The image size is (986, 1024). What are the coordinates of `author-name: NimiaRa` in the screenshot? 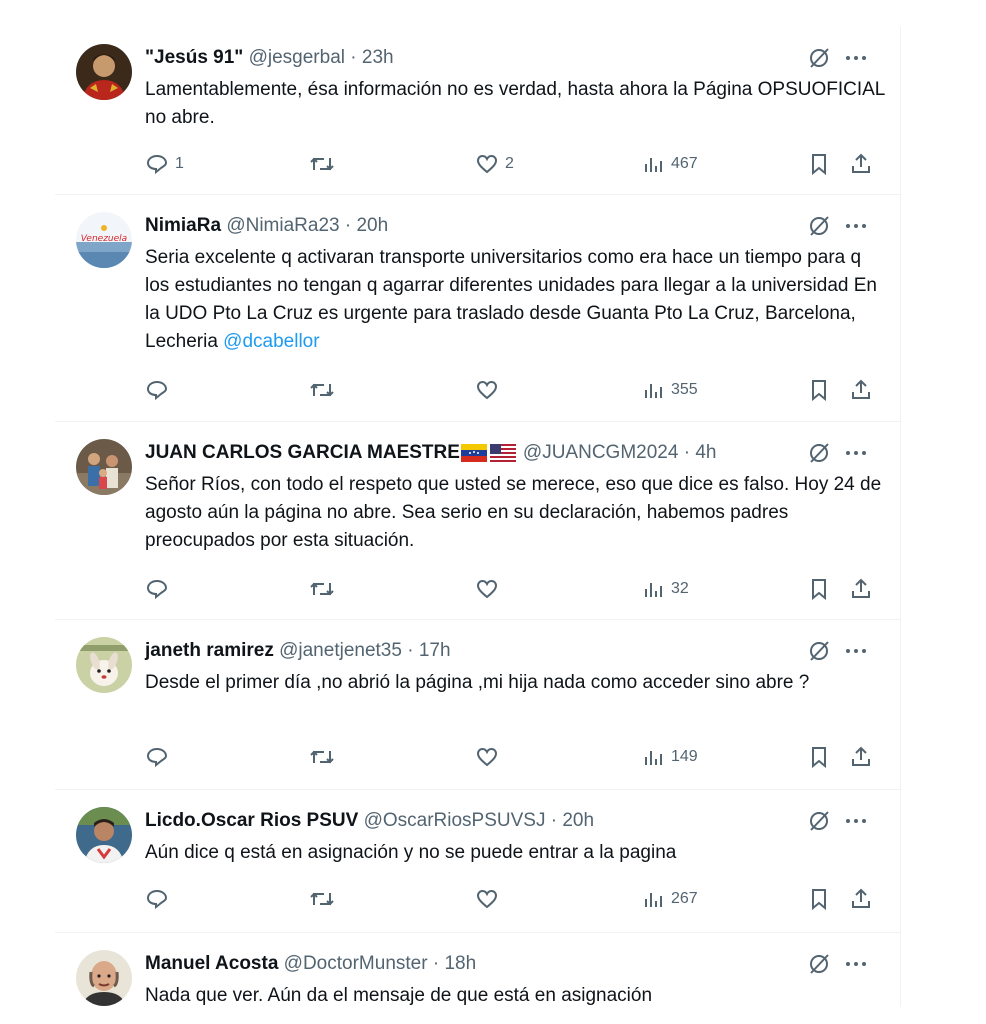 It's located at (183, 225).